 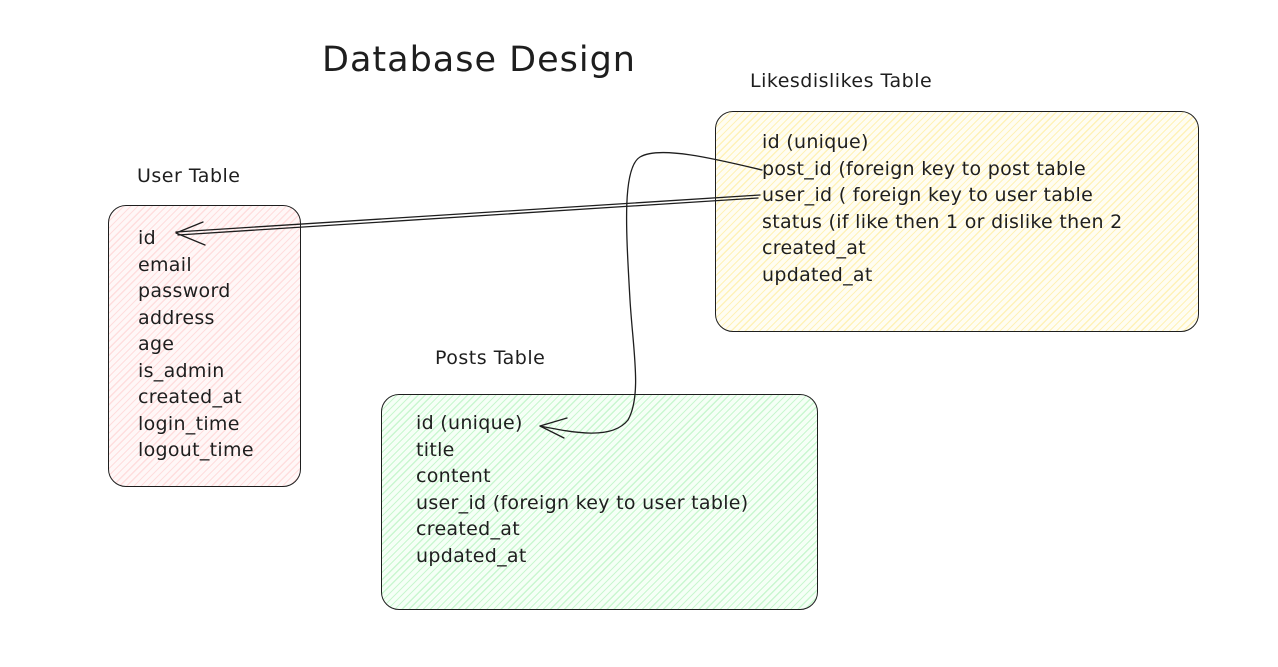 I want to click on arrow-likes-user-to-user-id, so click(x=468, y=220).